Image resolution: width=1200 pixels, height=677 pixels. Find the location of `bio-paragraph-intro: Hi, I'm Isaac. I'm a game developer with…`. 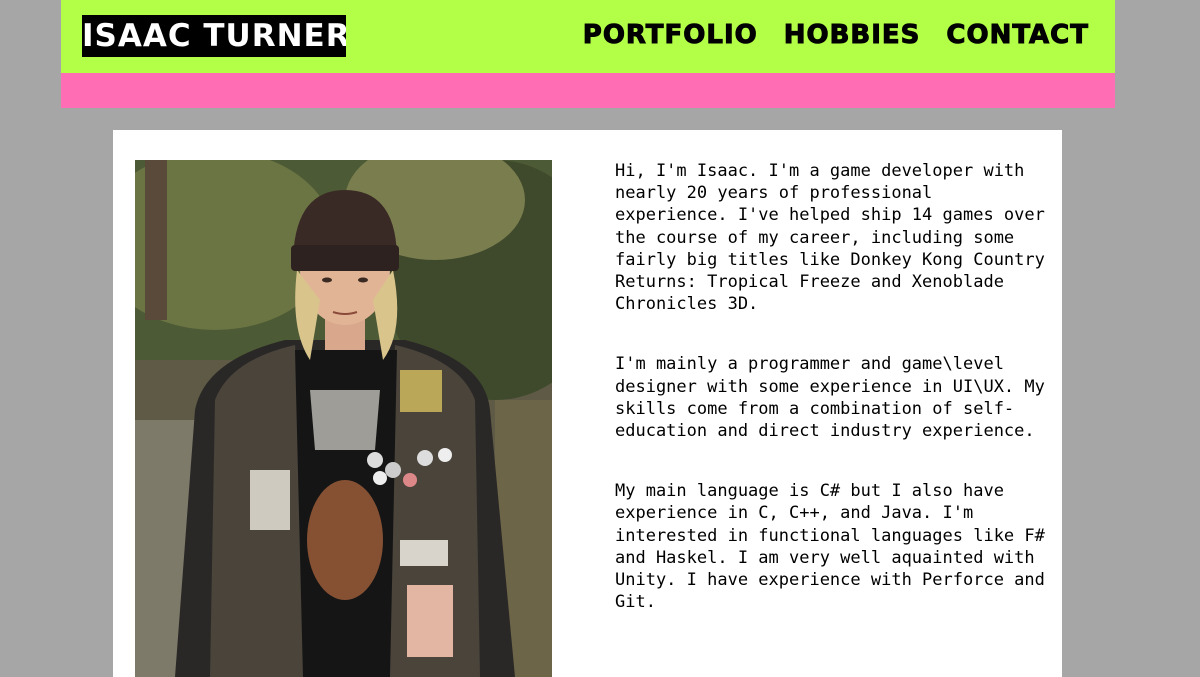

bio-paragraph-intro: Hi, I'm Isaac. I'm a game developer with… is located at coordinates (830, 238).